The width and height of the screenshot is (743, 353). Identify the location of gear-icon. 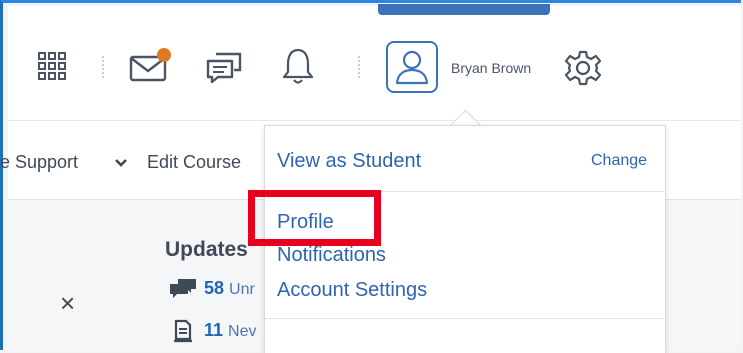
(583, 68).